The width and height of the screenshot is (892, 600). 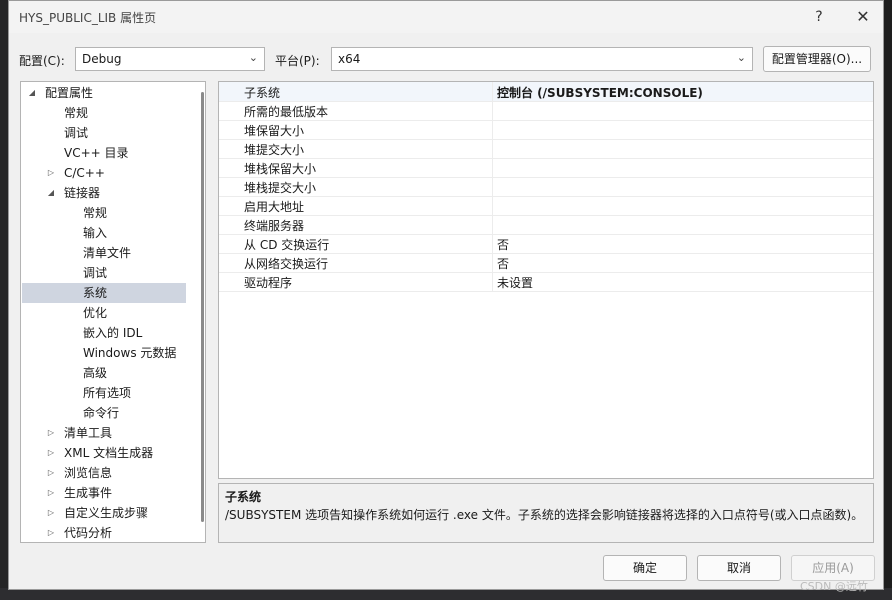 I want to click on property-name: 启用大地址, so click(x=274, y=207).